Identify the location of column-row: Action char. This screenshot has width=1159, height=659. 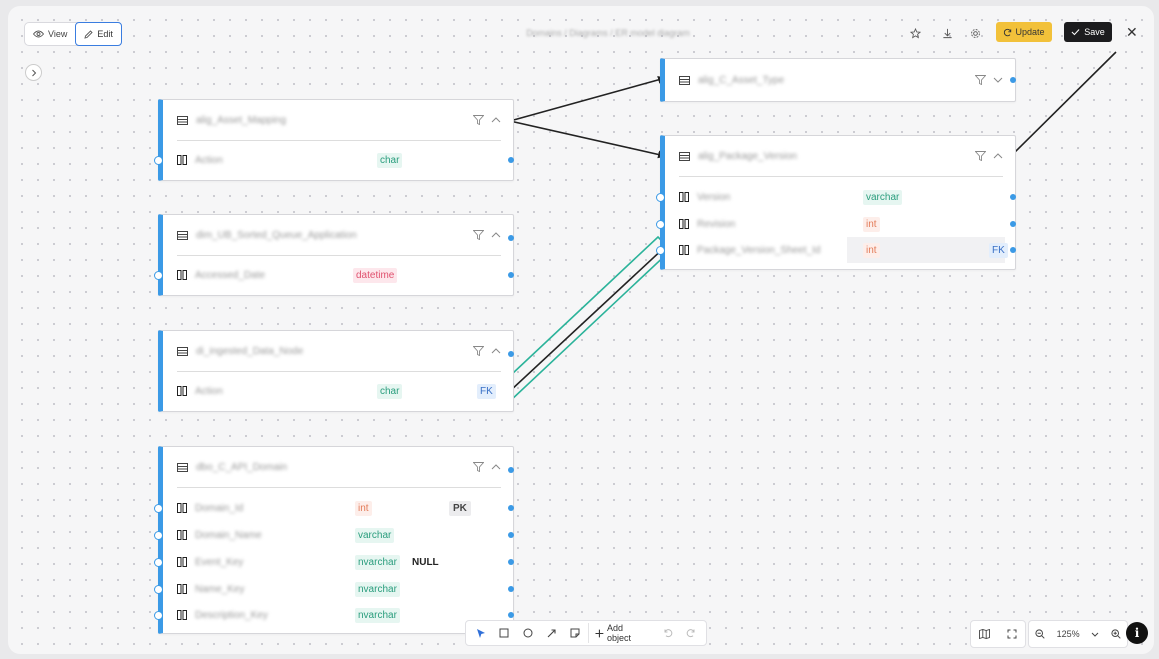
(340, 160).